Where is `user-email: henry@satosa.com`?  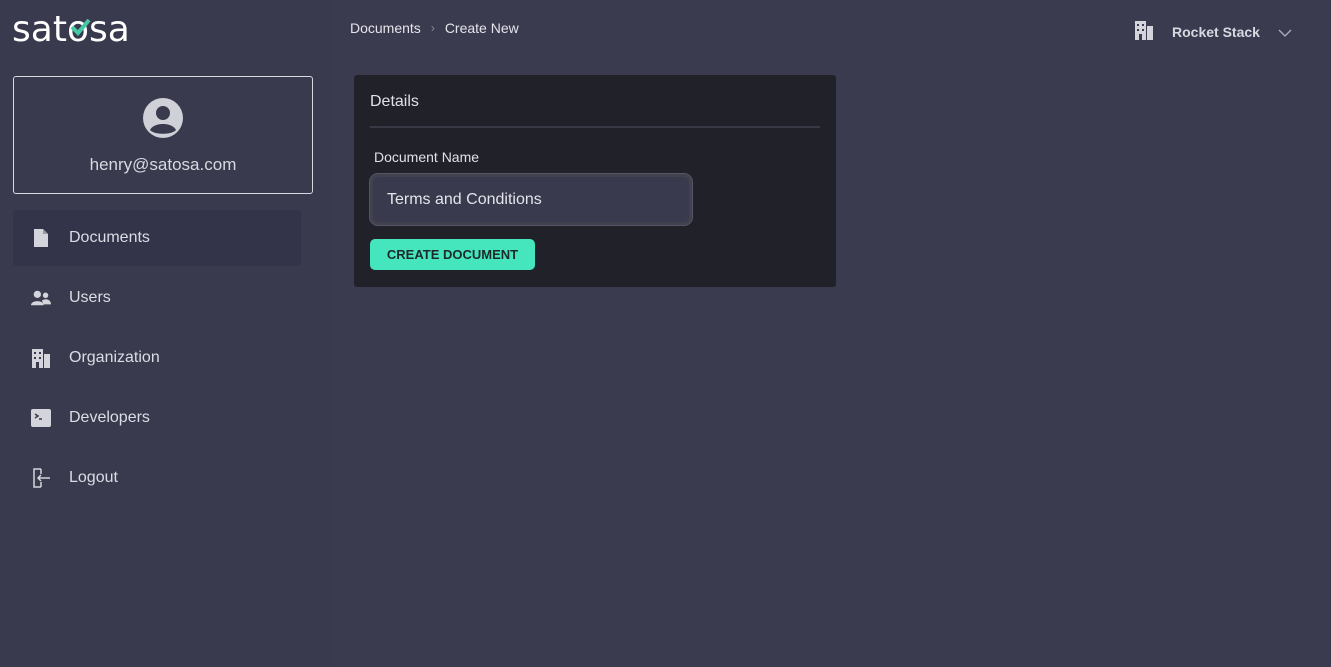 user-email: henry@satosa.com is located at coordinates (163, 164).